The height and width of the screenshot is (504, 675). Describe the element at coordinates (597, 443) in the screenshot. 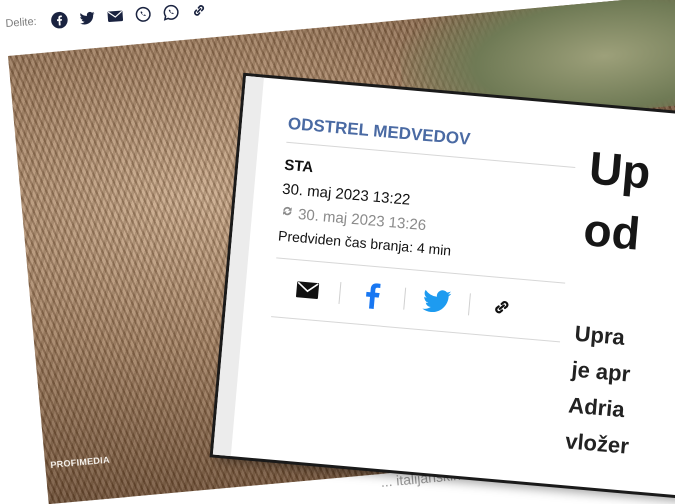

I see `lead-line: vložer` at that location.